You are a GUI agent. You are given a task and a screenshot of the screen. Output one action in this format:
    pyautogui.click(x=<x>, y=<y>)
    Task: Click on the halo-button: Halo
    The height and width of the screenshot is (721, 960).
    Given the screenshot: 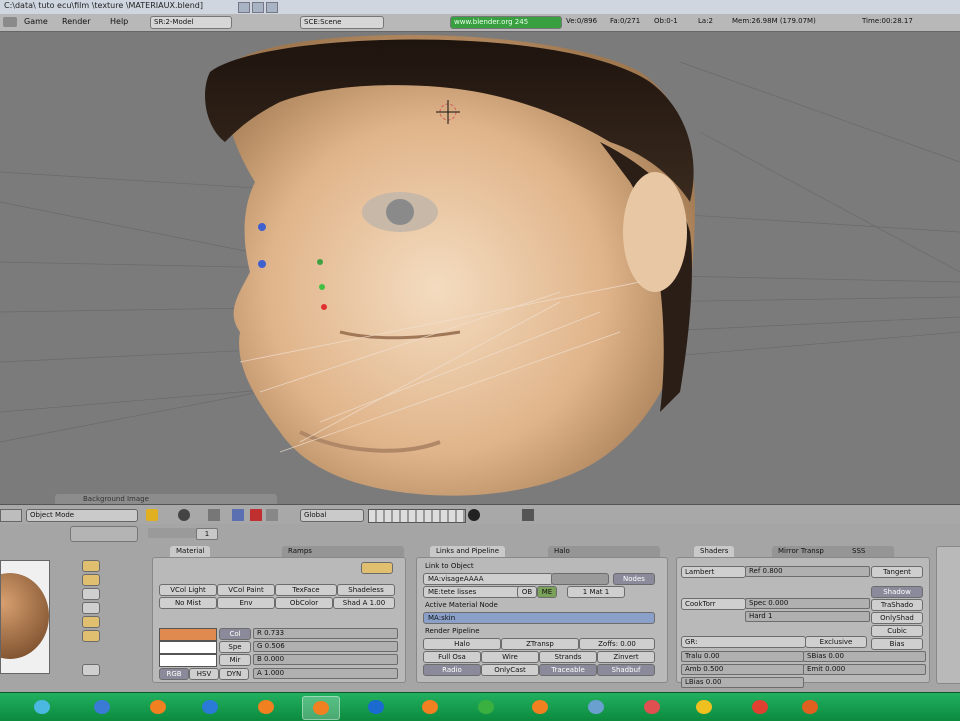 What is the action you would take?
    pyautogui.click(x=462, y=644)
    